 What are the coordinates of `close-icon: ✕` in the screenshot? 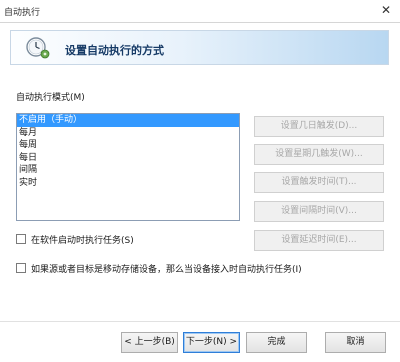 It's located at (386, 10).